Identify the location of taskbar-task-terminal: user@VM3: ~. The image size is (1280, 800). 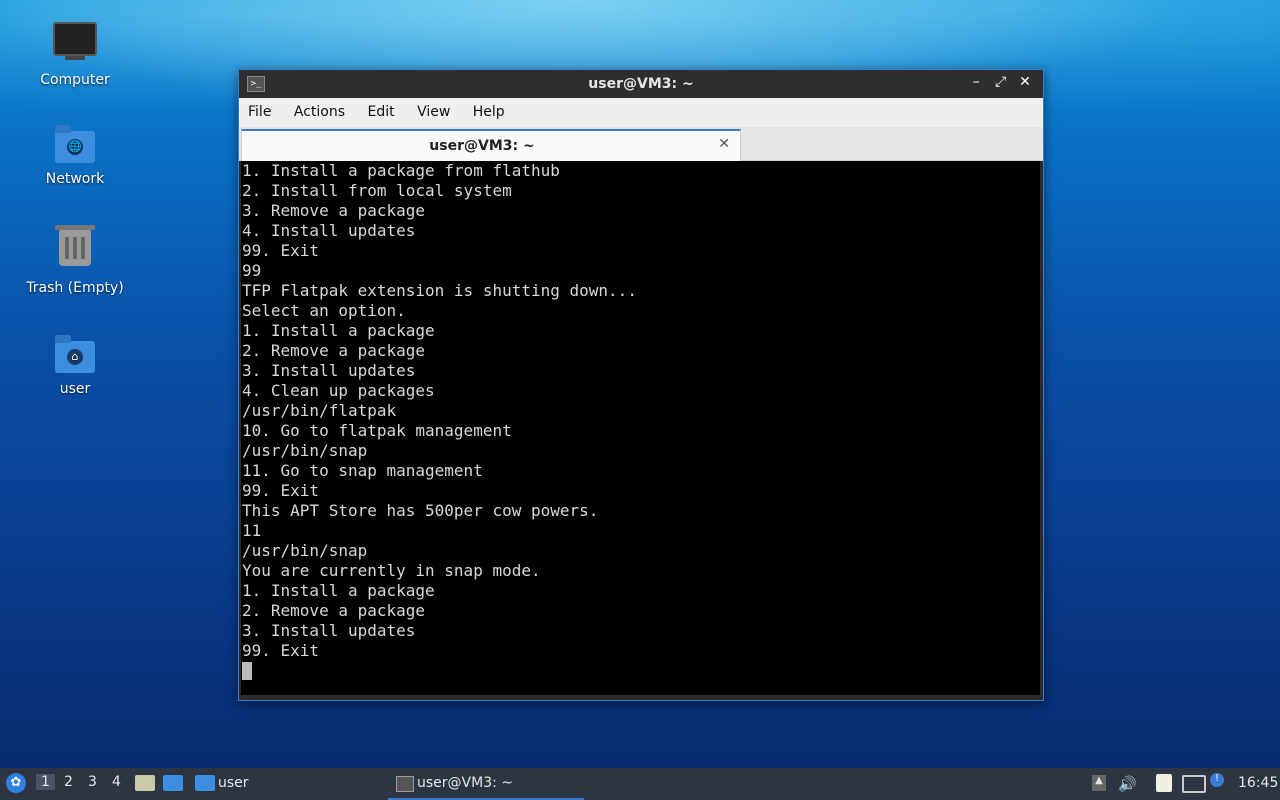
(486, 784).